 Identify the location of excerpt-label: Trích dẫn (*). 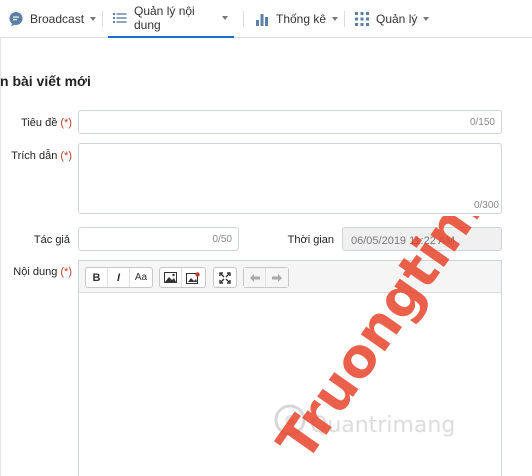
(36, 156).